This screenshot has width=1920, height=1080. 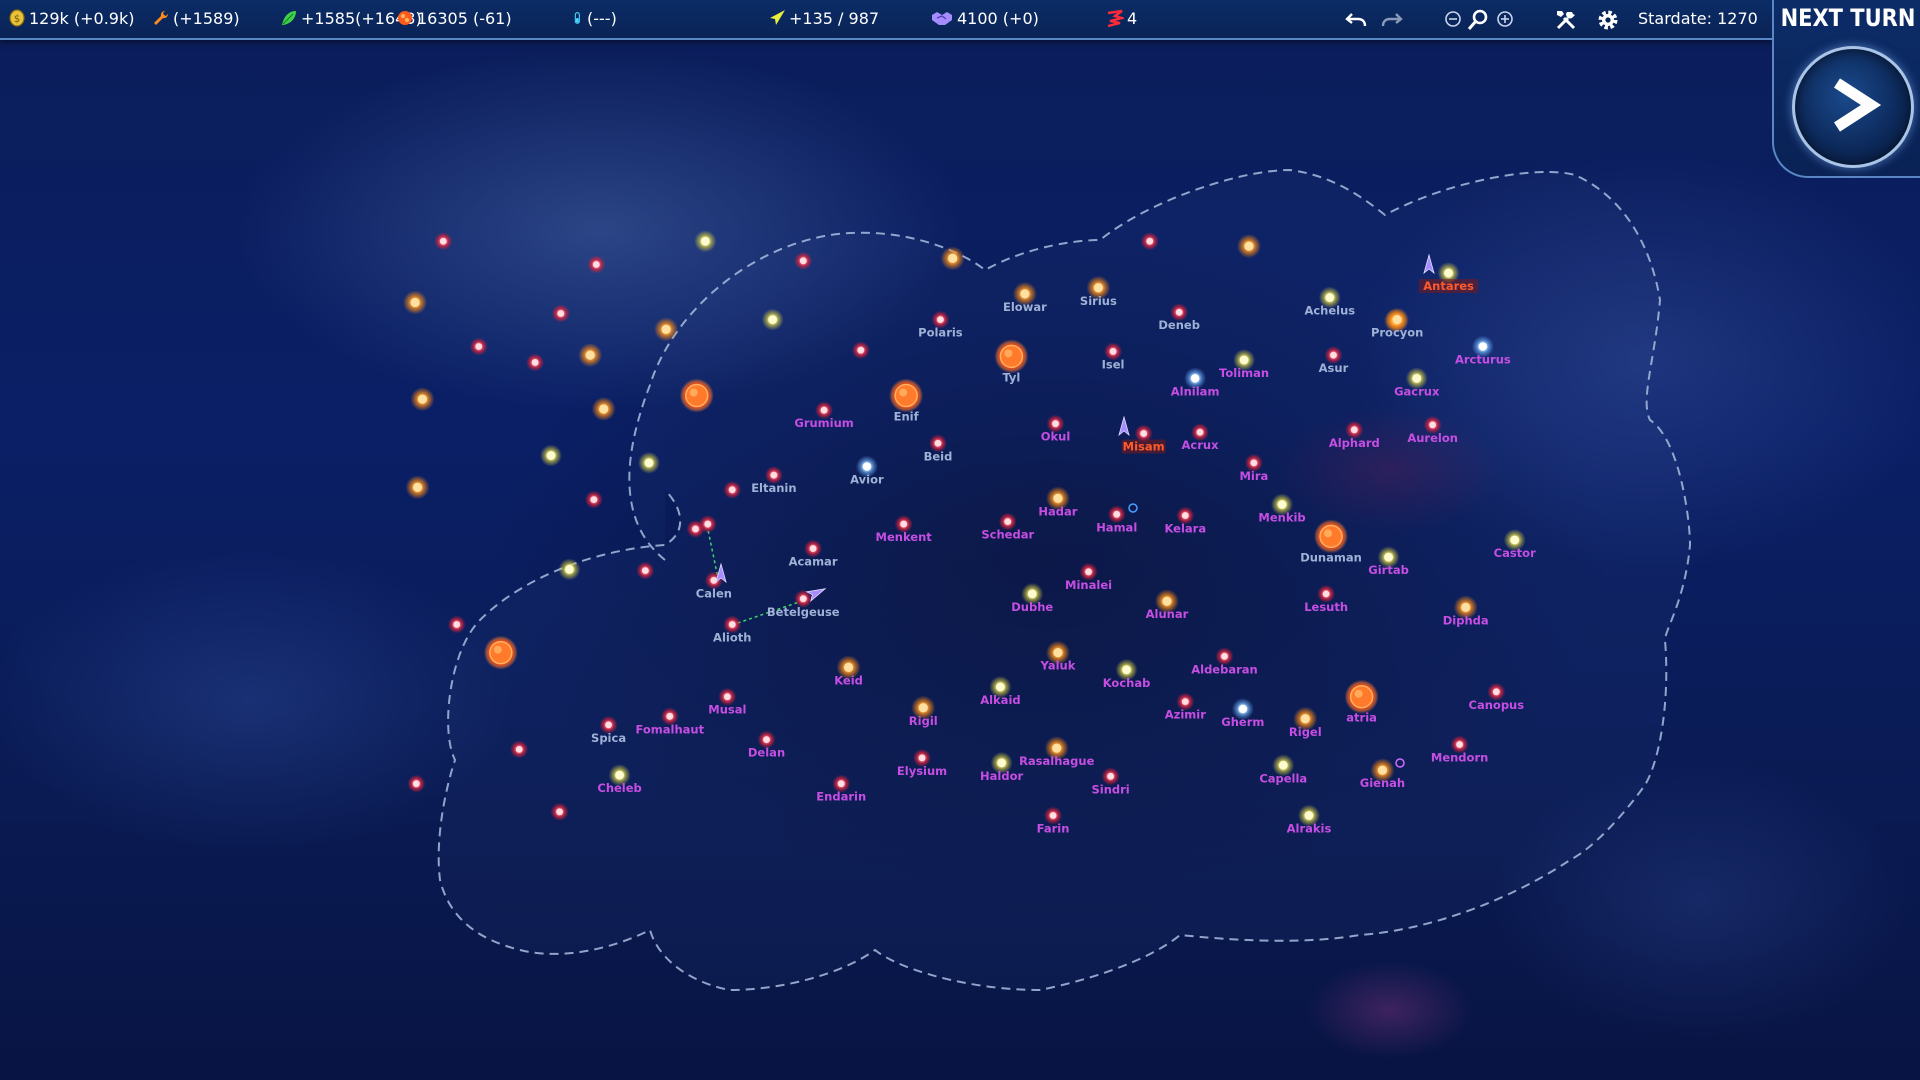 What do you see at coordinates (1505, 19) in the screenshot?
I see `zoom-in-icon` at bounding box center [1505, 19].